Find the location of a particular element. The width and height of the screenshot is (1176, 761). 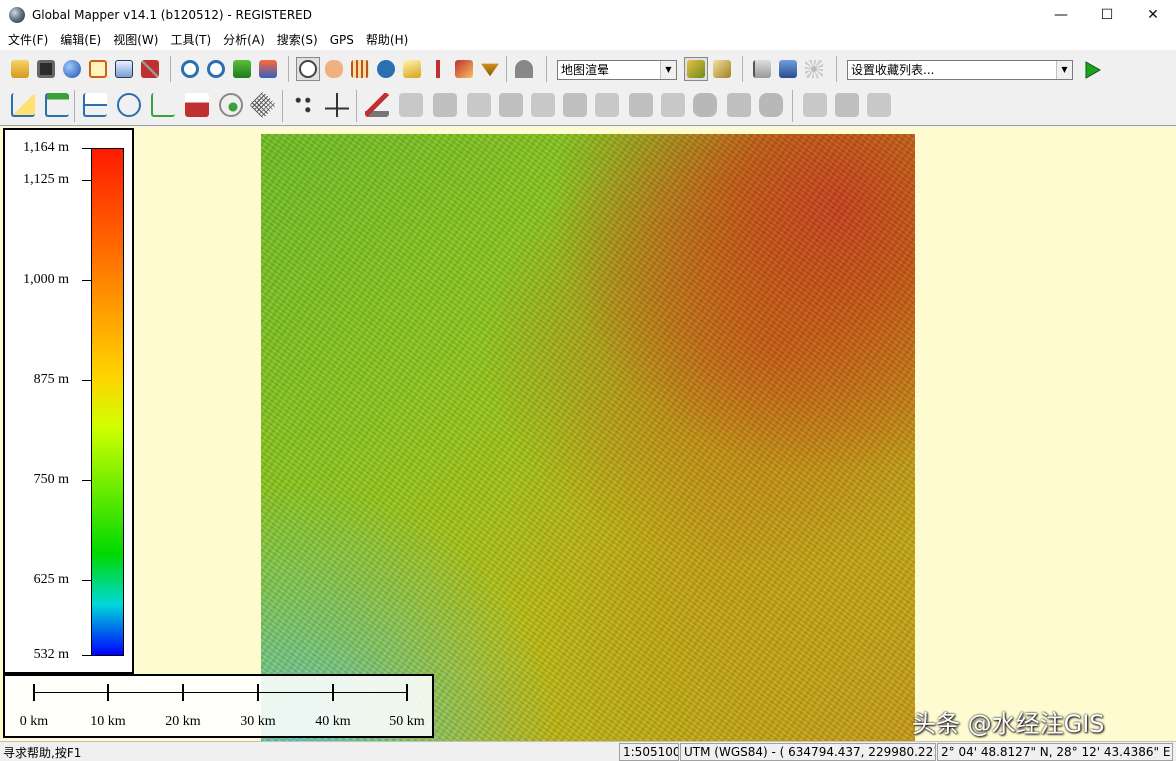

feature-1-icon is located at coordinates (23, 105).